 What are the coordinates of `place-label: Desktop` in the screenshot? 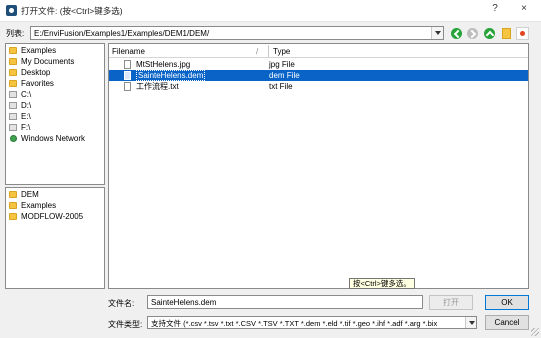 It's located at (36, 72).